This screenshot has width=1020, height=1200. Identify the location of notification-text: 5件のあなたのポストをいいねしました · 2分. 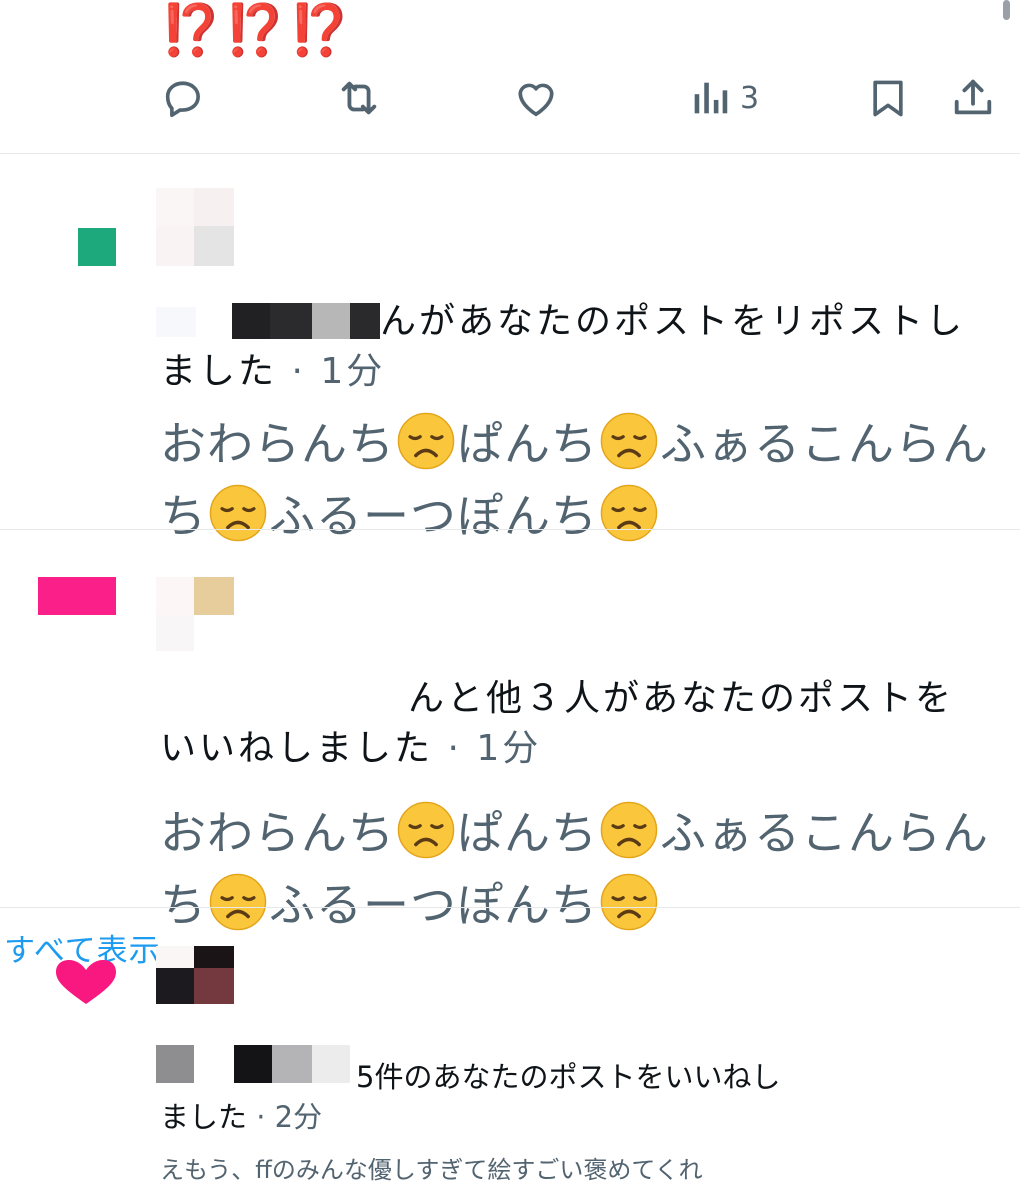
(480, 1097).